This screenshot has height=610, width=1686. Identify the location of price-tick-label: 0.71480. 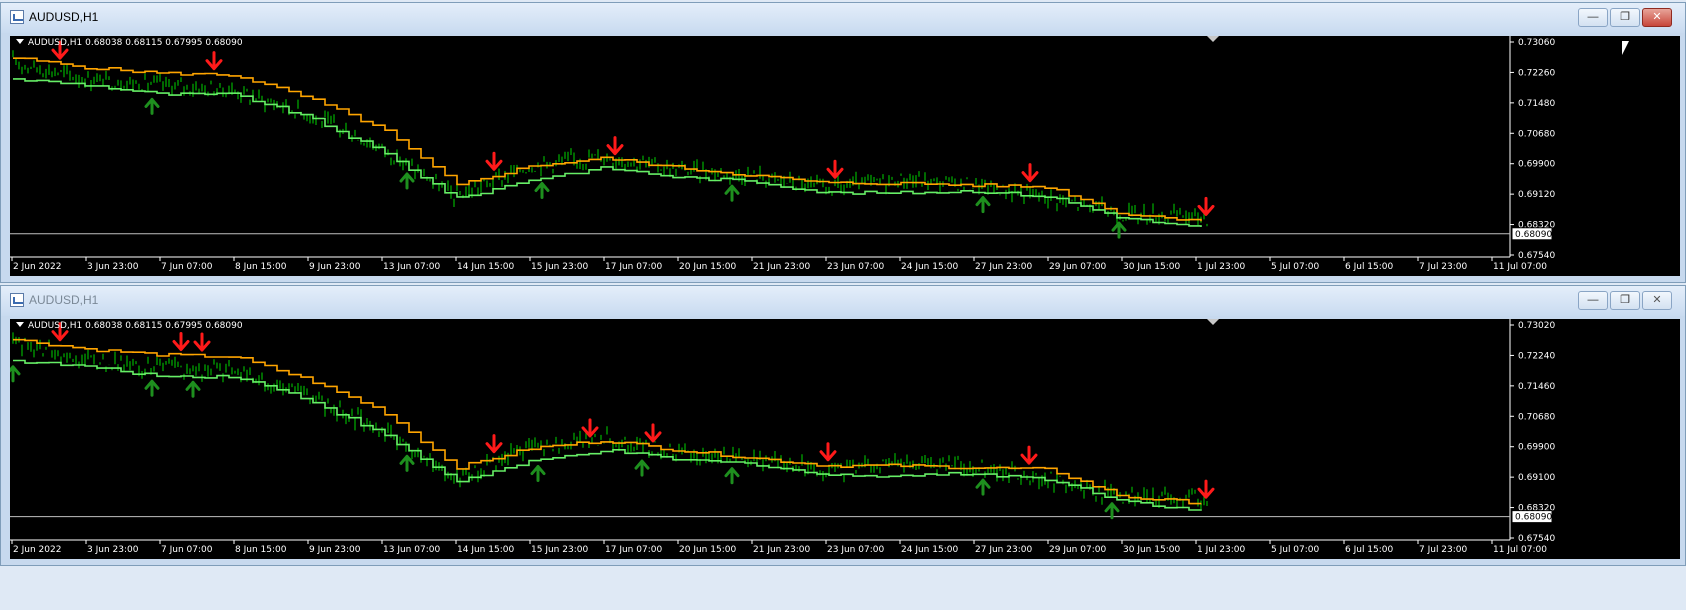
(1536, 104).